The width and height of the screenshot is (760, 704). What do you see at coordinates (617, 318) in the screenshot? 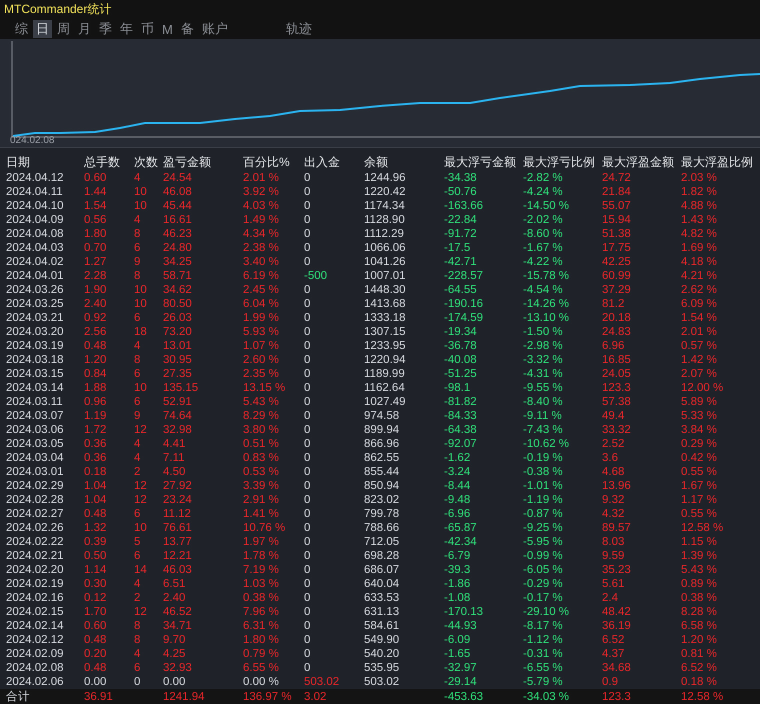
I see `table-cell-text: 20.18` at bounding box center [617, 318].